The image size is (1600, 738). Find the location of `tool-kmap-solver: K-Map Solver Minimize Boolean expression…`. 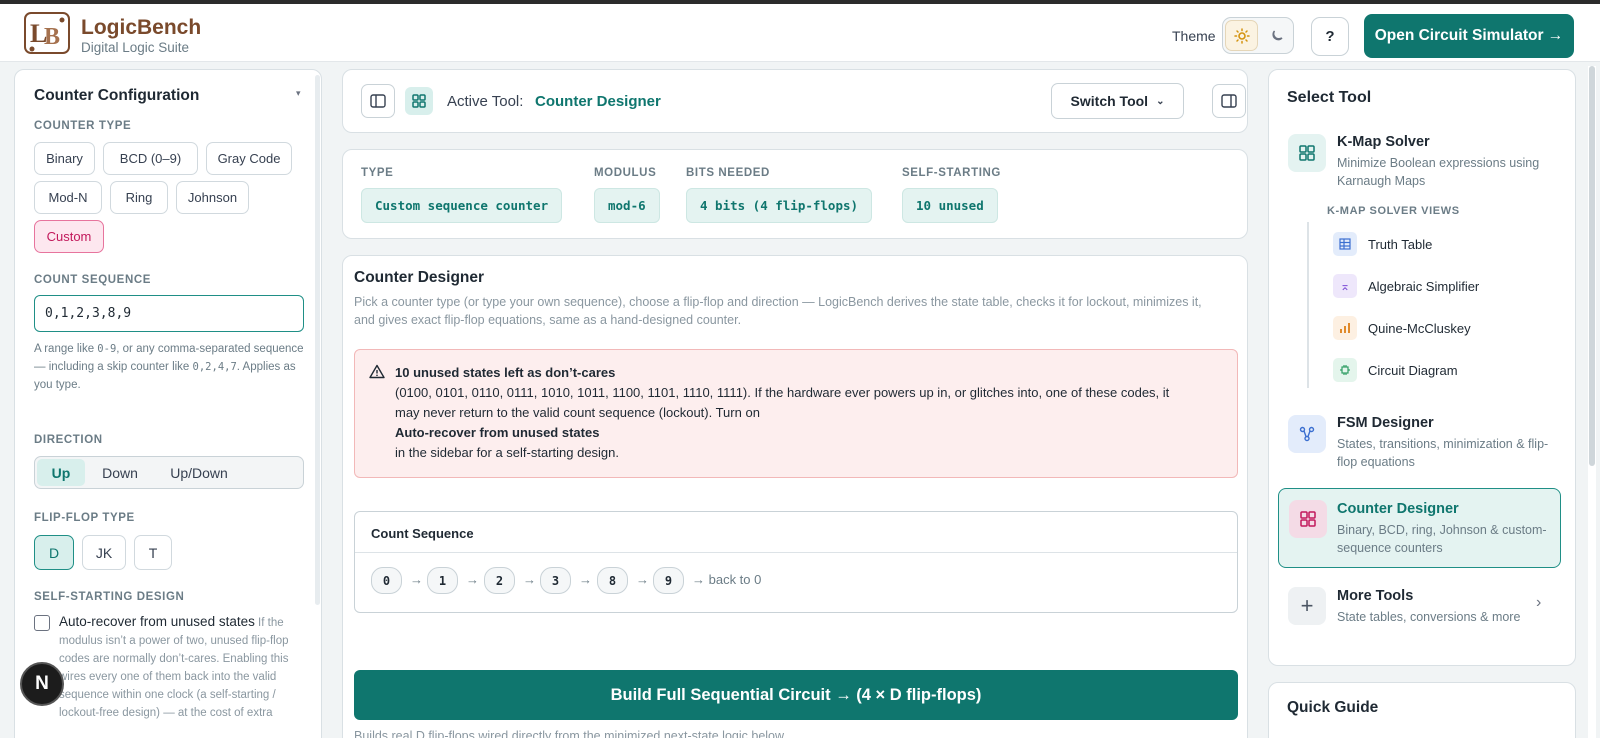

tool-kmap-solver: K-Map Solver Minimize Boolean expression… is located at coordinates (1422, 161).